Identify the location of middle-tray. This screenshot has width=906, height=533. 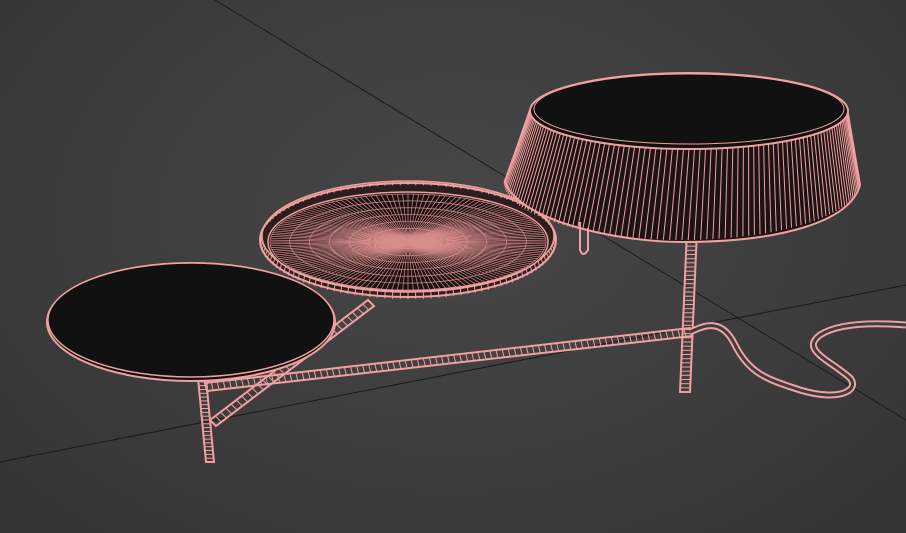
(408, 239).